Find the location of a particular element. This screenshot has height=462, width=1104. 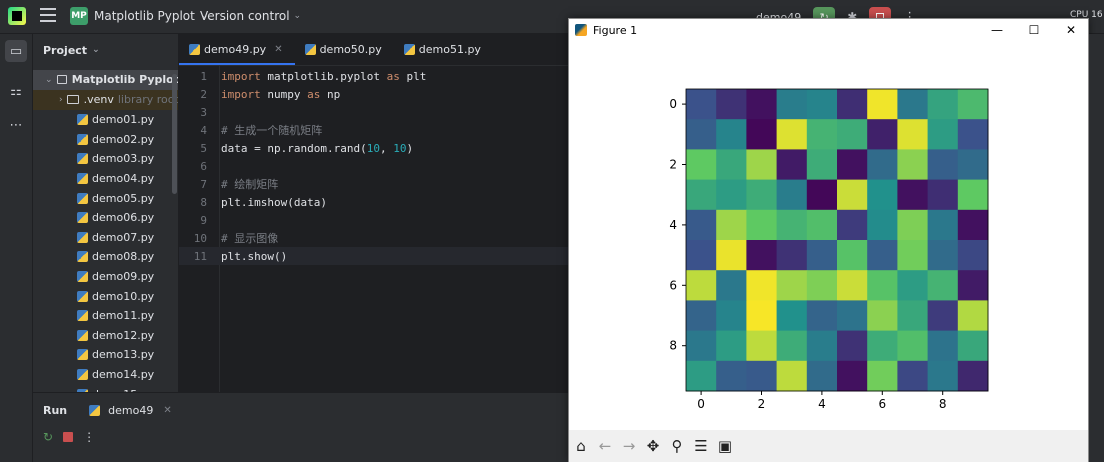

tree-file-item: demo06.py is located at coordinates (105, 218).